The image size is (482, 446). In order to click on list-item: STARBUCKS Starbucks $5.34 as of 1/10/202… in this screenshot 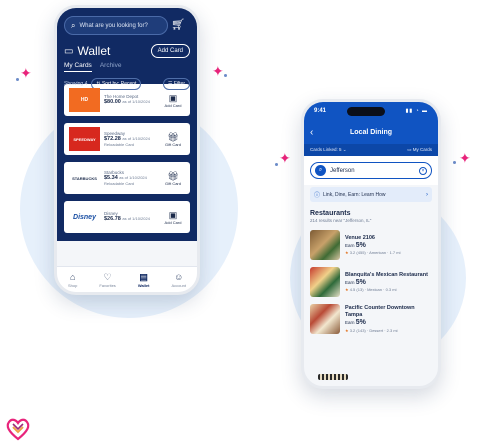, I will do `click(127, 178)`.